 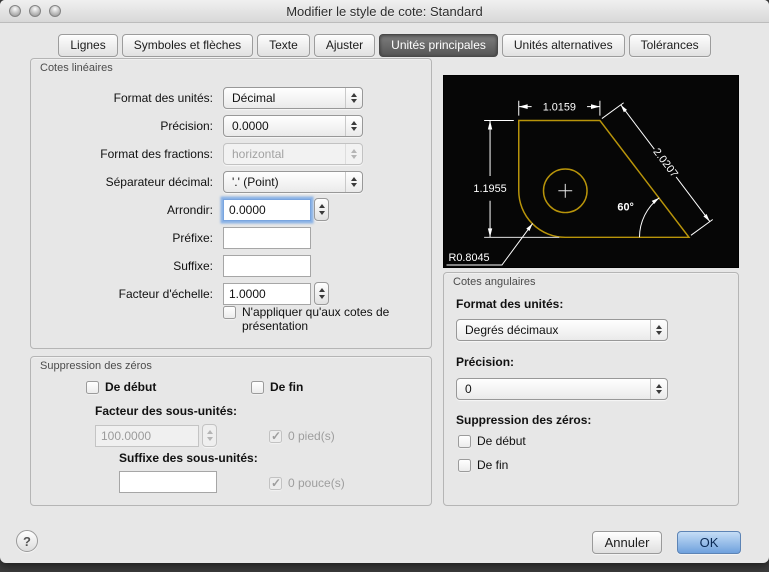 What do you see at coordinates (494, 282) in the screenshot?
I see `angular-group-title: Cotes angulaires` at bounding box center [494, 282].